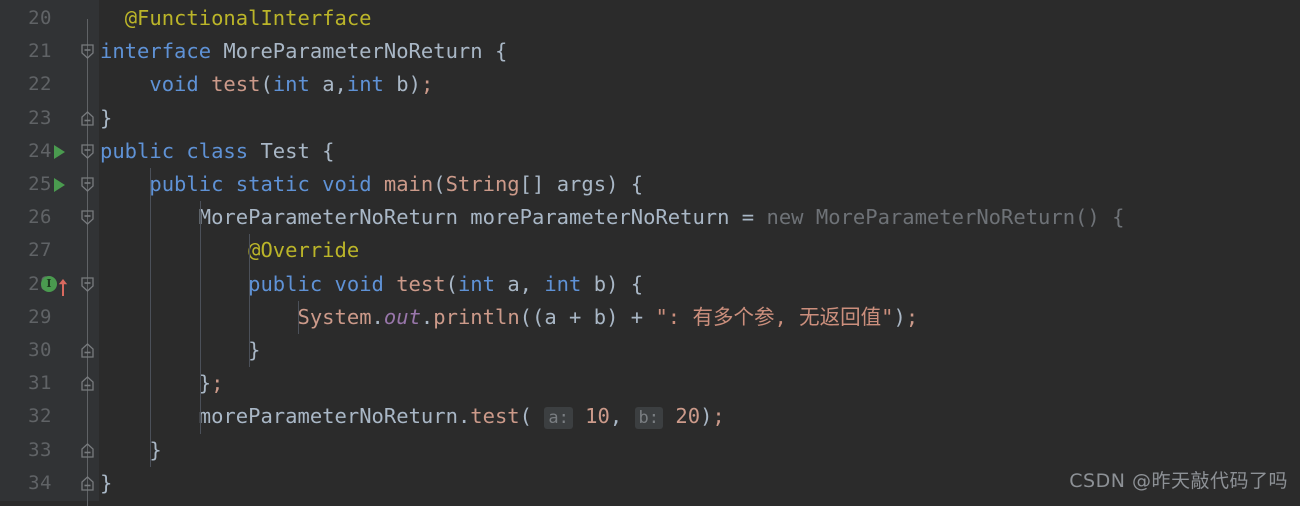 The width and height of the screenshot is (1300, 506). Describe the element at coordinates (40, 416) in the screenshot. I see `line-number: 32` at that location.